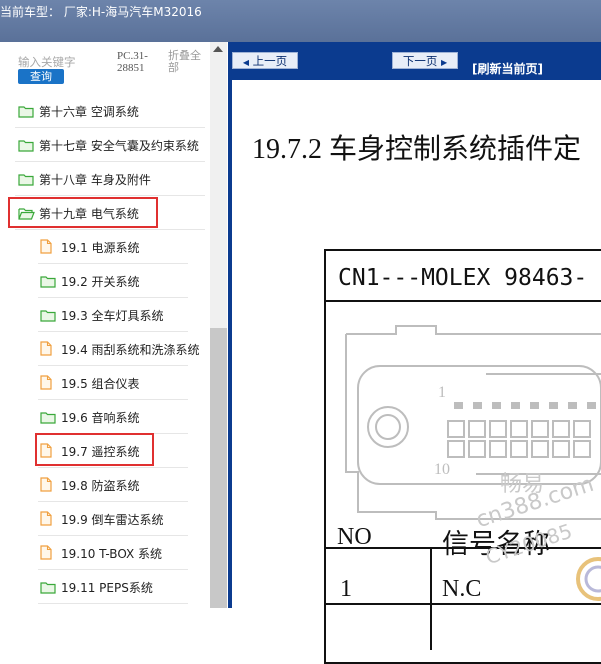 This screenshot has width=601, height=664. What do you see at coordinates (507, 68) in the screenshot?
I see `refresh-page-link: [刷新当前页]` at bounding box center [507, 68].